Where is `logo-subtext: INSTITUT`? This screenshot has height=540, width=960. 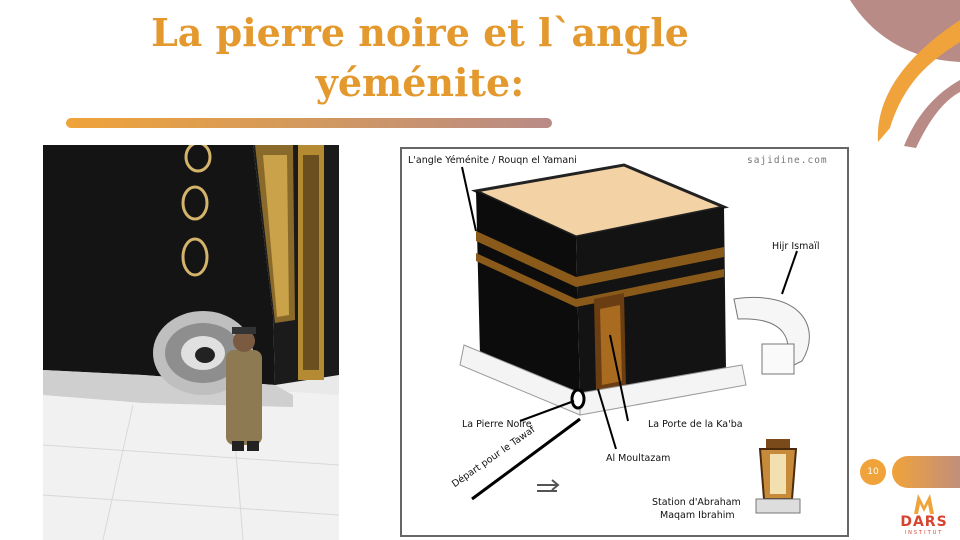
logo-subtext: INSTITUT is located at coordinates (924, 533).